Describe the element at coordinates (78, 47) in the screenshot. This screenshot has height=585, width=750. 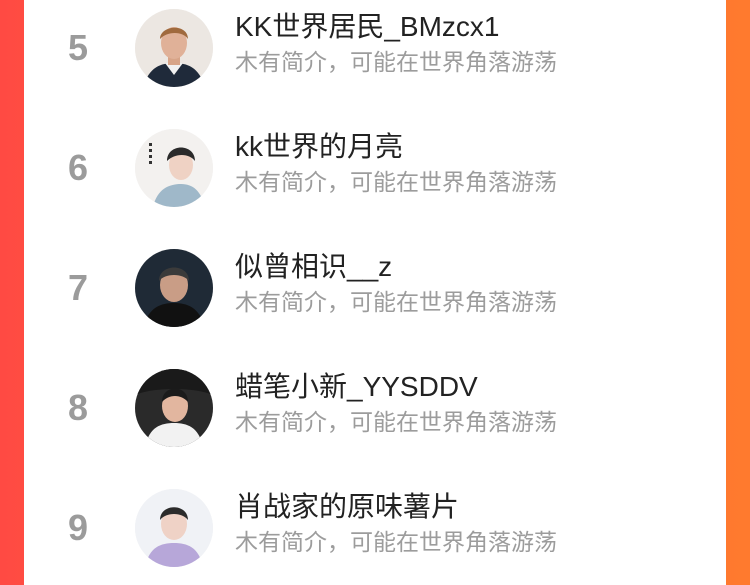
I see `rank-number: 5` at that location.